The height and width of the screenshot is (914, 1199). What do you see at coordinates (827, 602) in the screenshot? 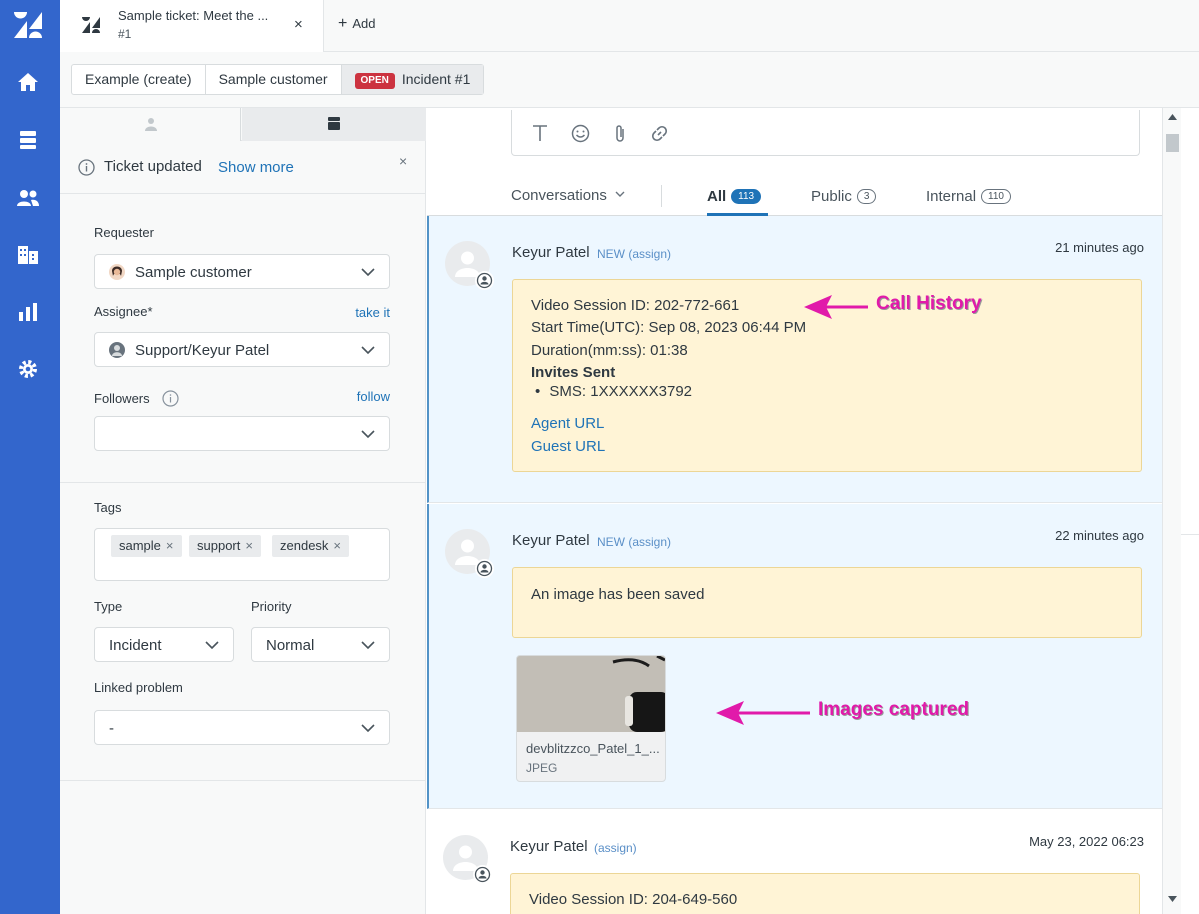
I see `image-saved-note: An image has been saved` at bounding box center [827, 602].